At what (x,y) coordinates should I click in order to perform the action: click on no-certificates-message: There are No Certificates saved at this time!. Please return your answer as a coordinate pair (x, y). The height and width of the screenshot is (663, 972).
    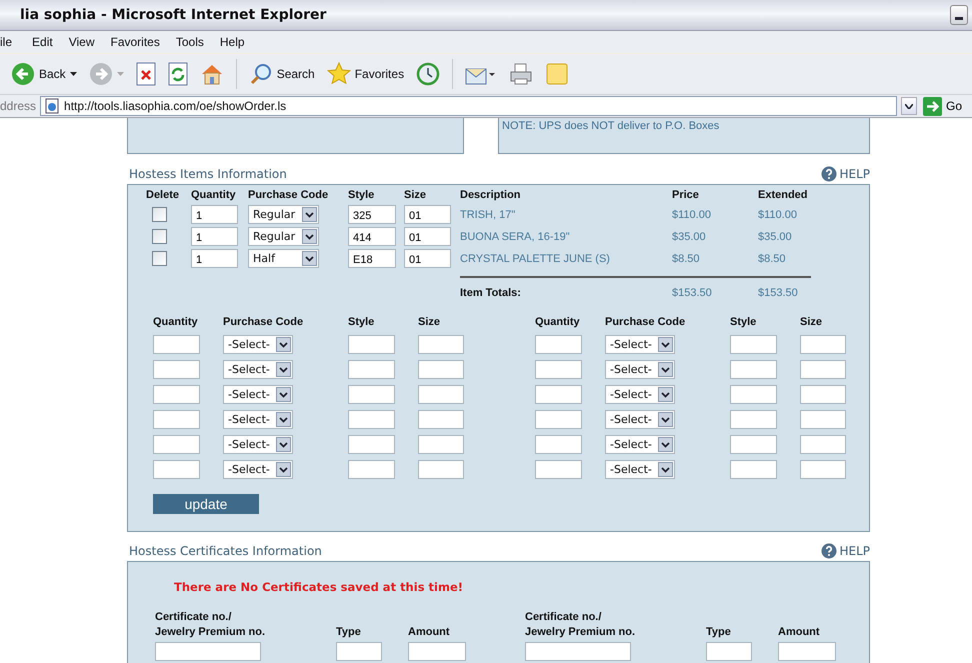
    Looking at the image, I should click on (318, 586).